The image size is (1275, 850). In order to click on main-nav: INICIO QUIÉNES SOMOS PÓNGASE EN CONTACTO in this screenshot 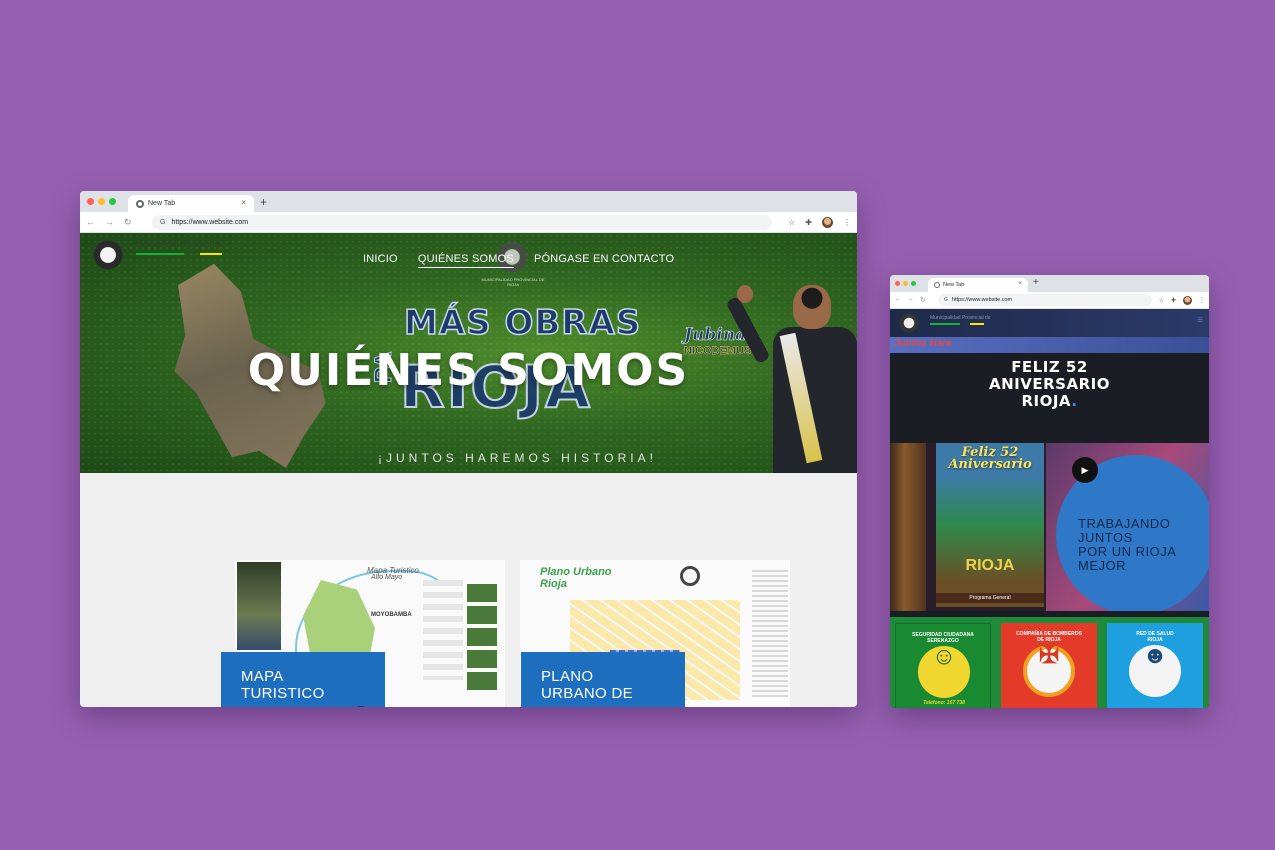, I will do `click(518, 260)`.